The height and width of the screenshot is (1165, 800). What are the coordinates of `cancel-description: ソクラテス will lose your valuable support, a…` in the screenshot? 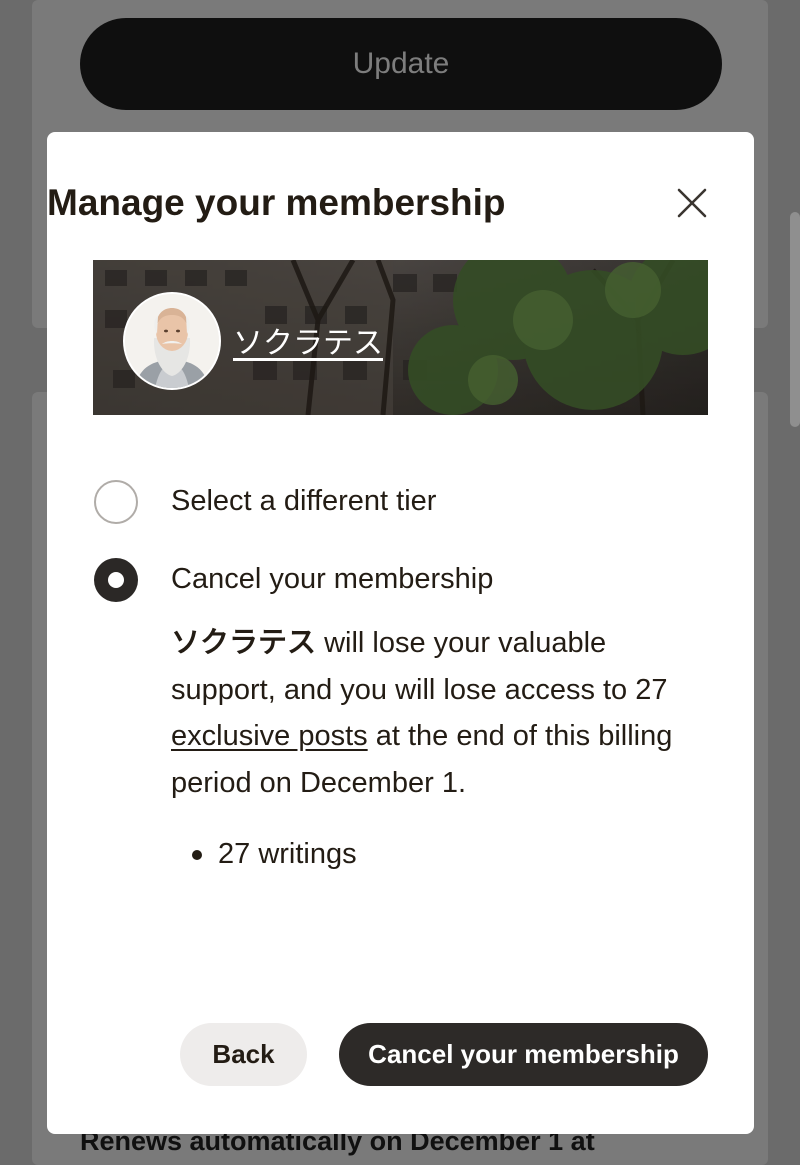 It's located at (441, 713).